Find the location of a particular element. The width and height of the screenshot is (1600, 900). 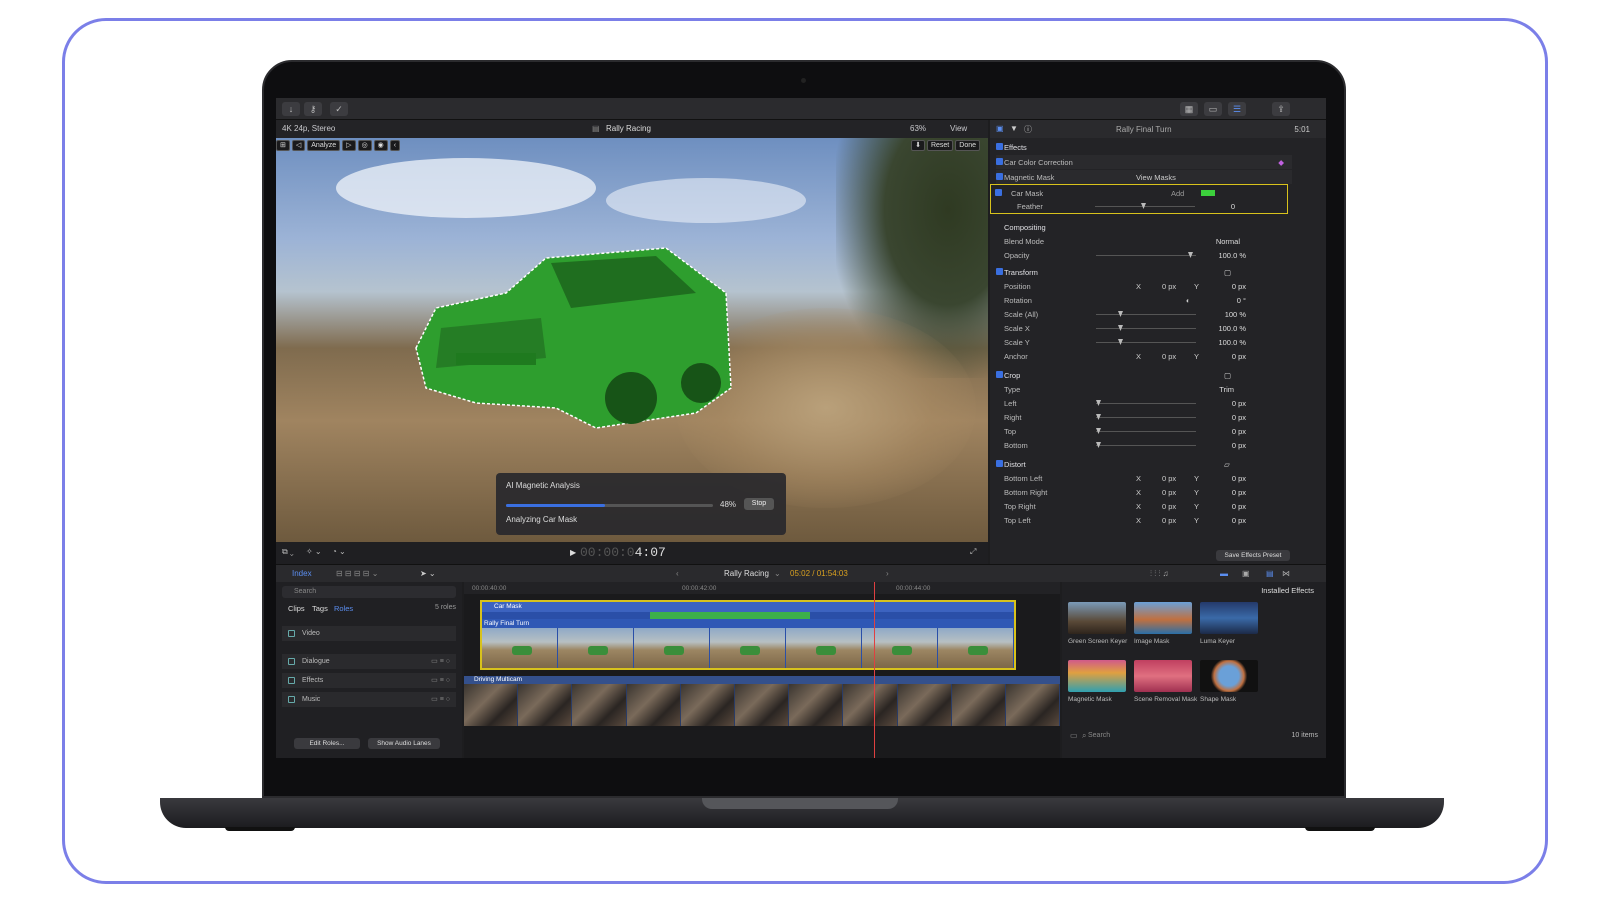

transform-section: Transform ▢ is located at coordinates (1144, 272).